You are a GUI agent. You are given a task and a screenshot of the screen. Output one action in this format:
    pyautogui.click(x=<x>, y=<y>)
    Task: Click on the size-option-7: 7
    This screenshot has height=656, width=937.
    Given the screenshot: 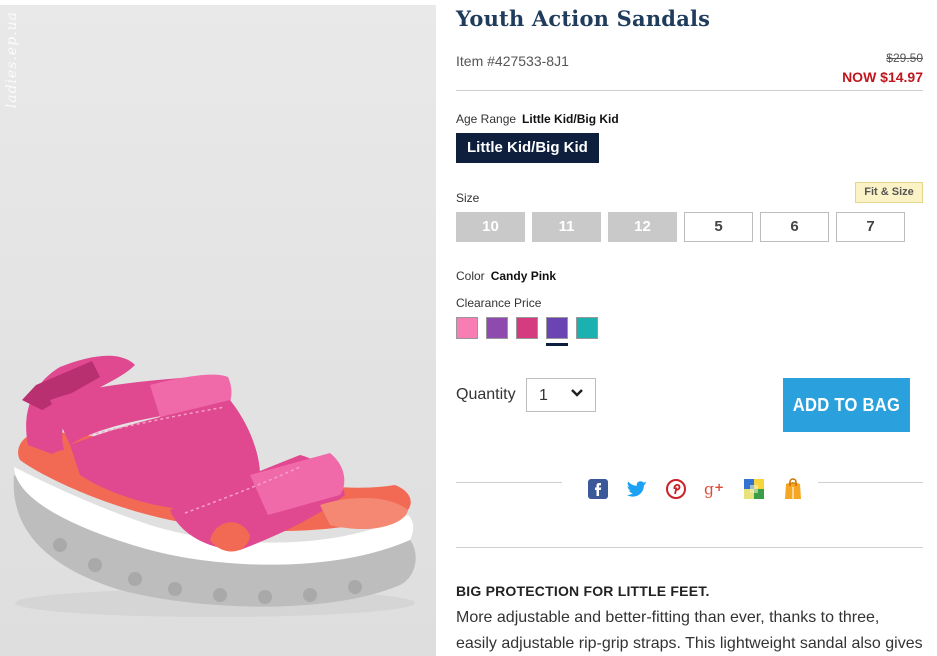 What is the action you would take?
    pyautogui.click(x=870, y=227)
    